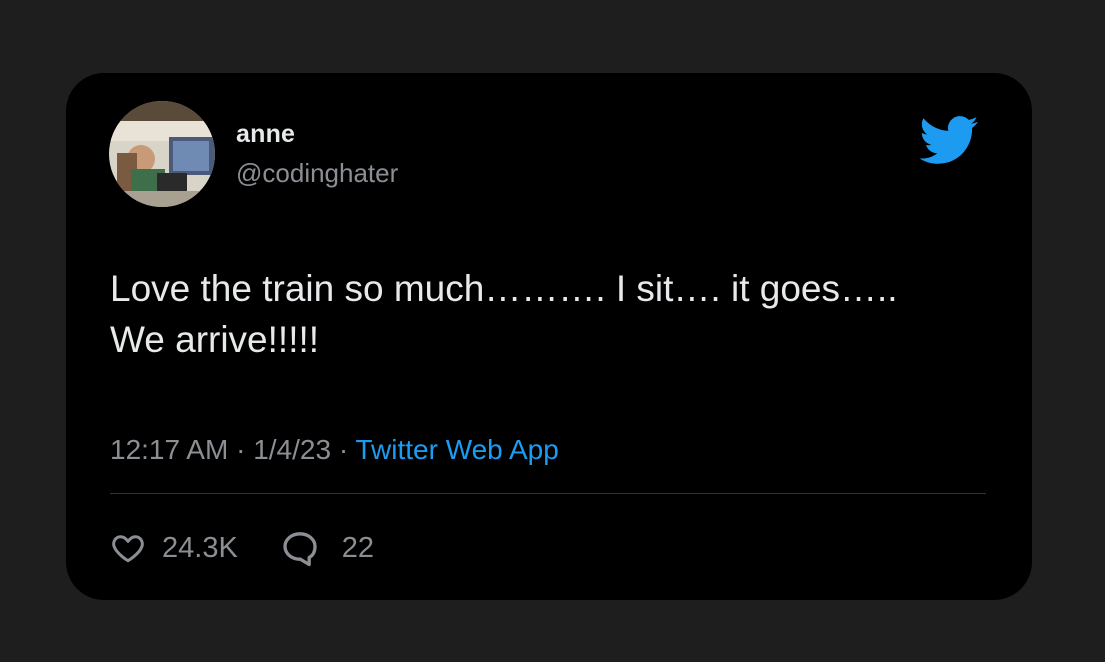  I want to click on profile-photo, so click(162, 154).